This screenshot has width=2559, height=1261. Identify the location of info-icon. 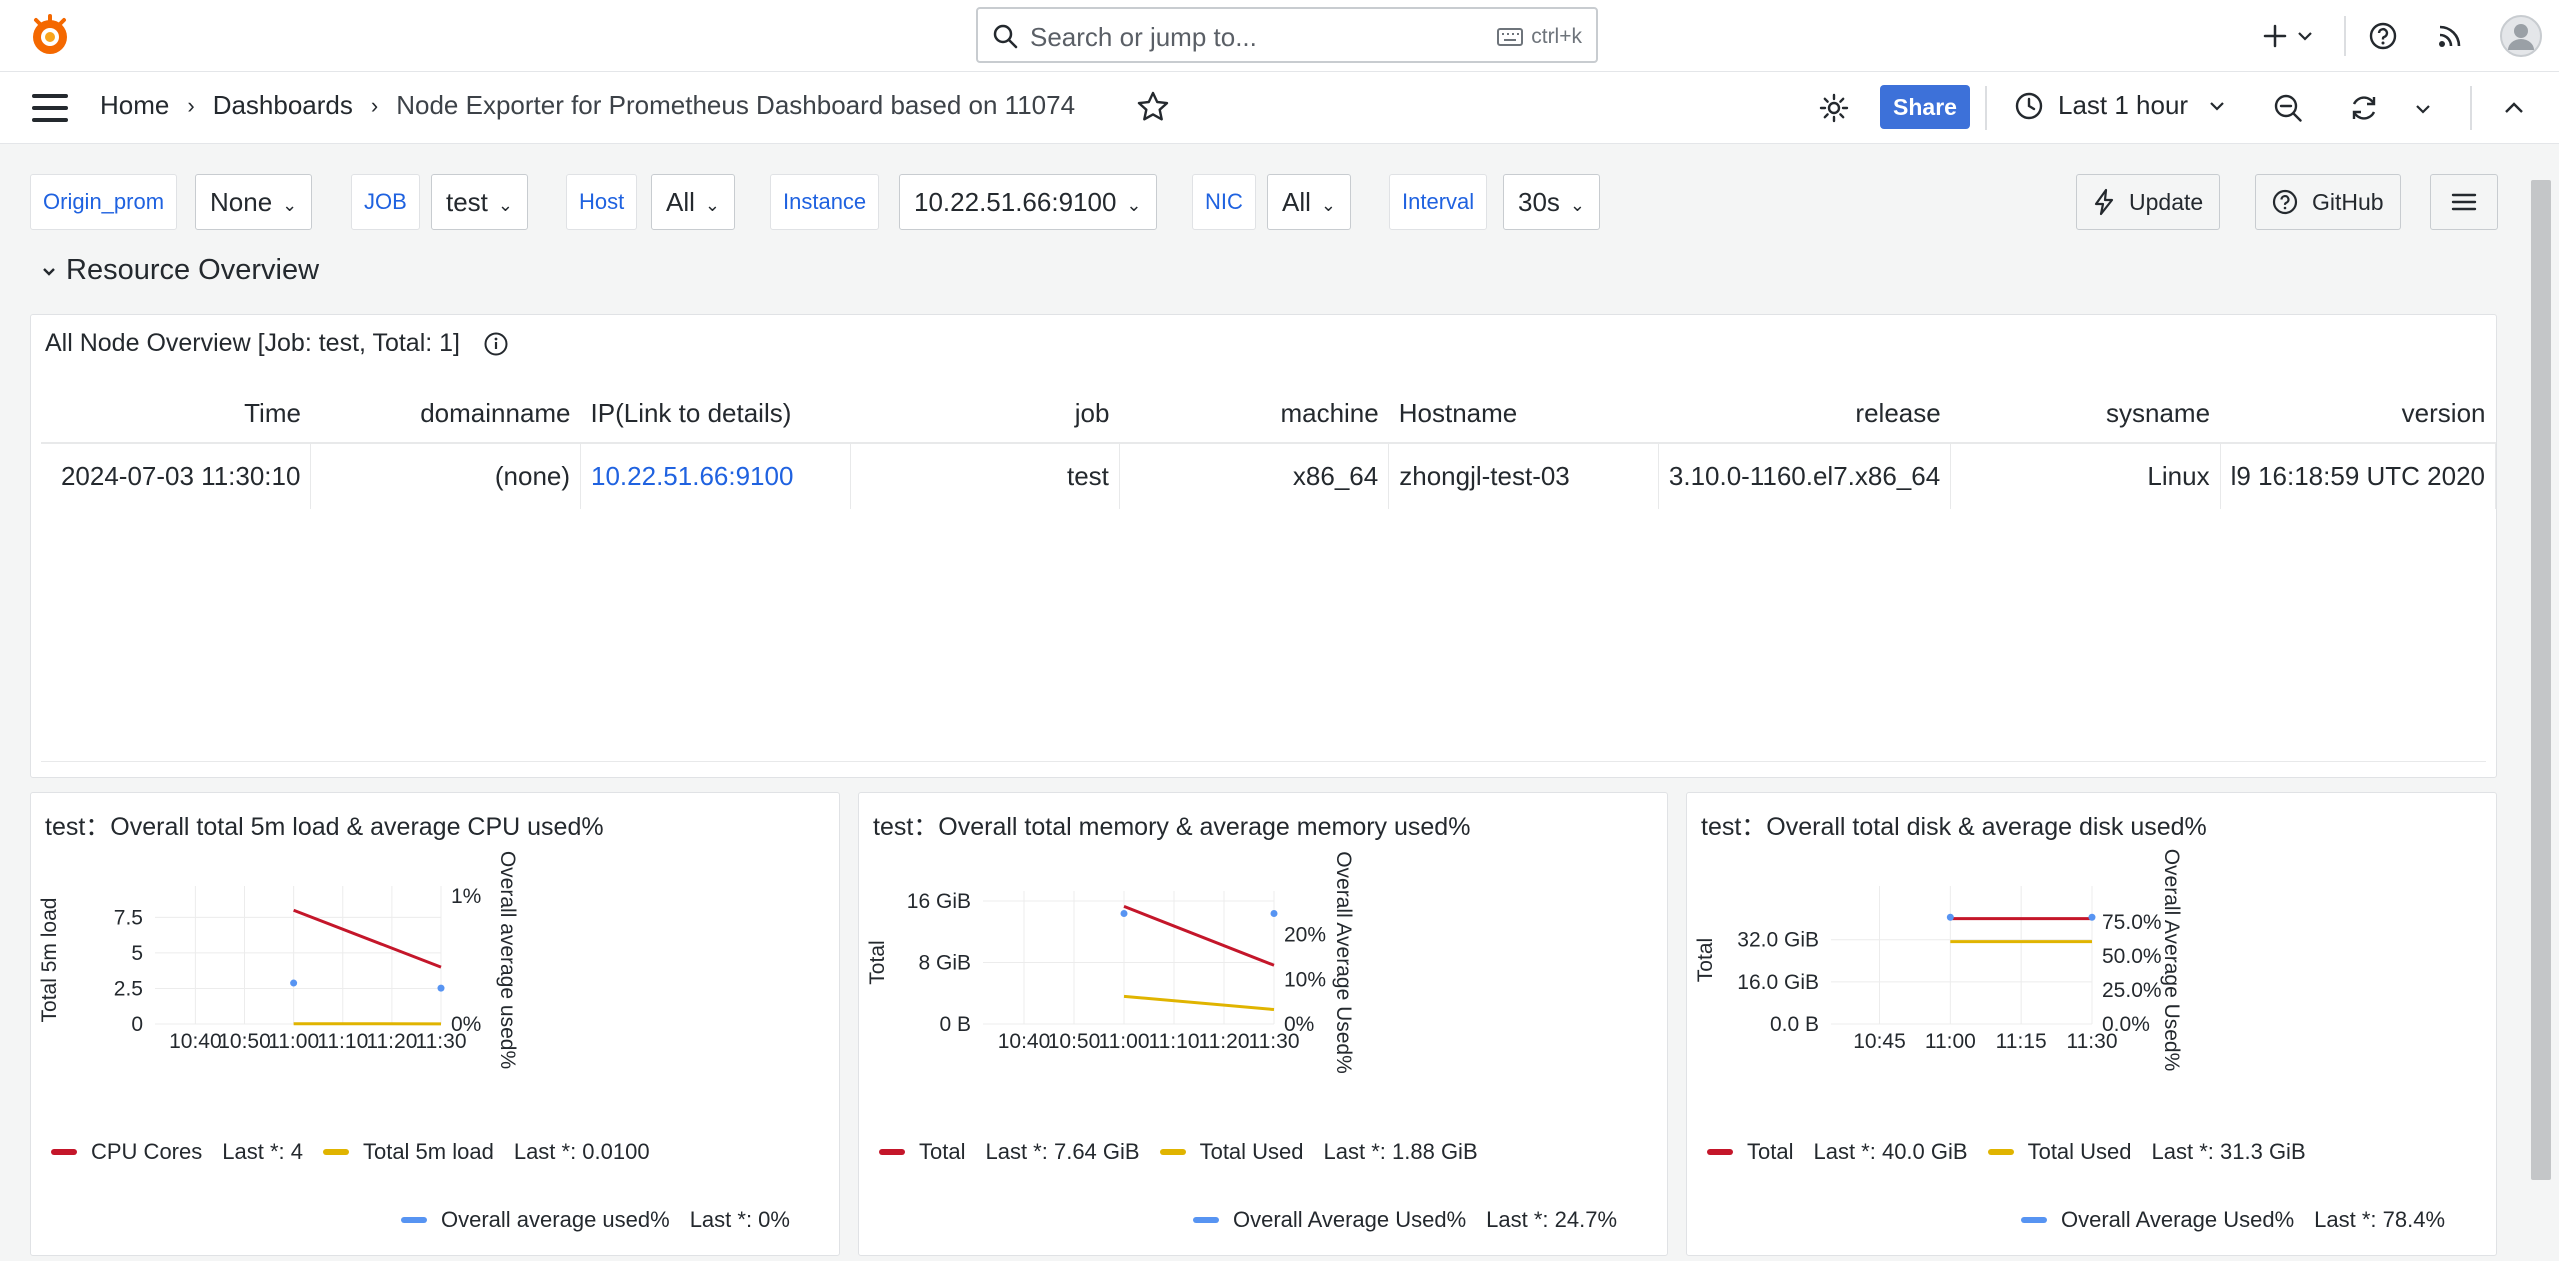
(496, 344).